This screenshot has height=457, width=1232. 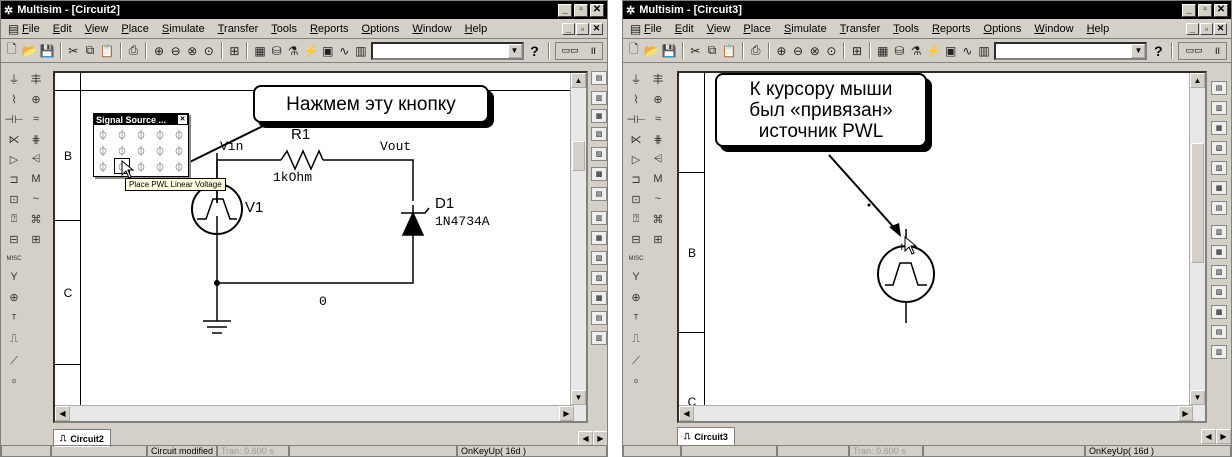 I want to click on fsk-source-icon: ⏀, so click(x=179, y=134).